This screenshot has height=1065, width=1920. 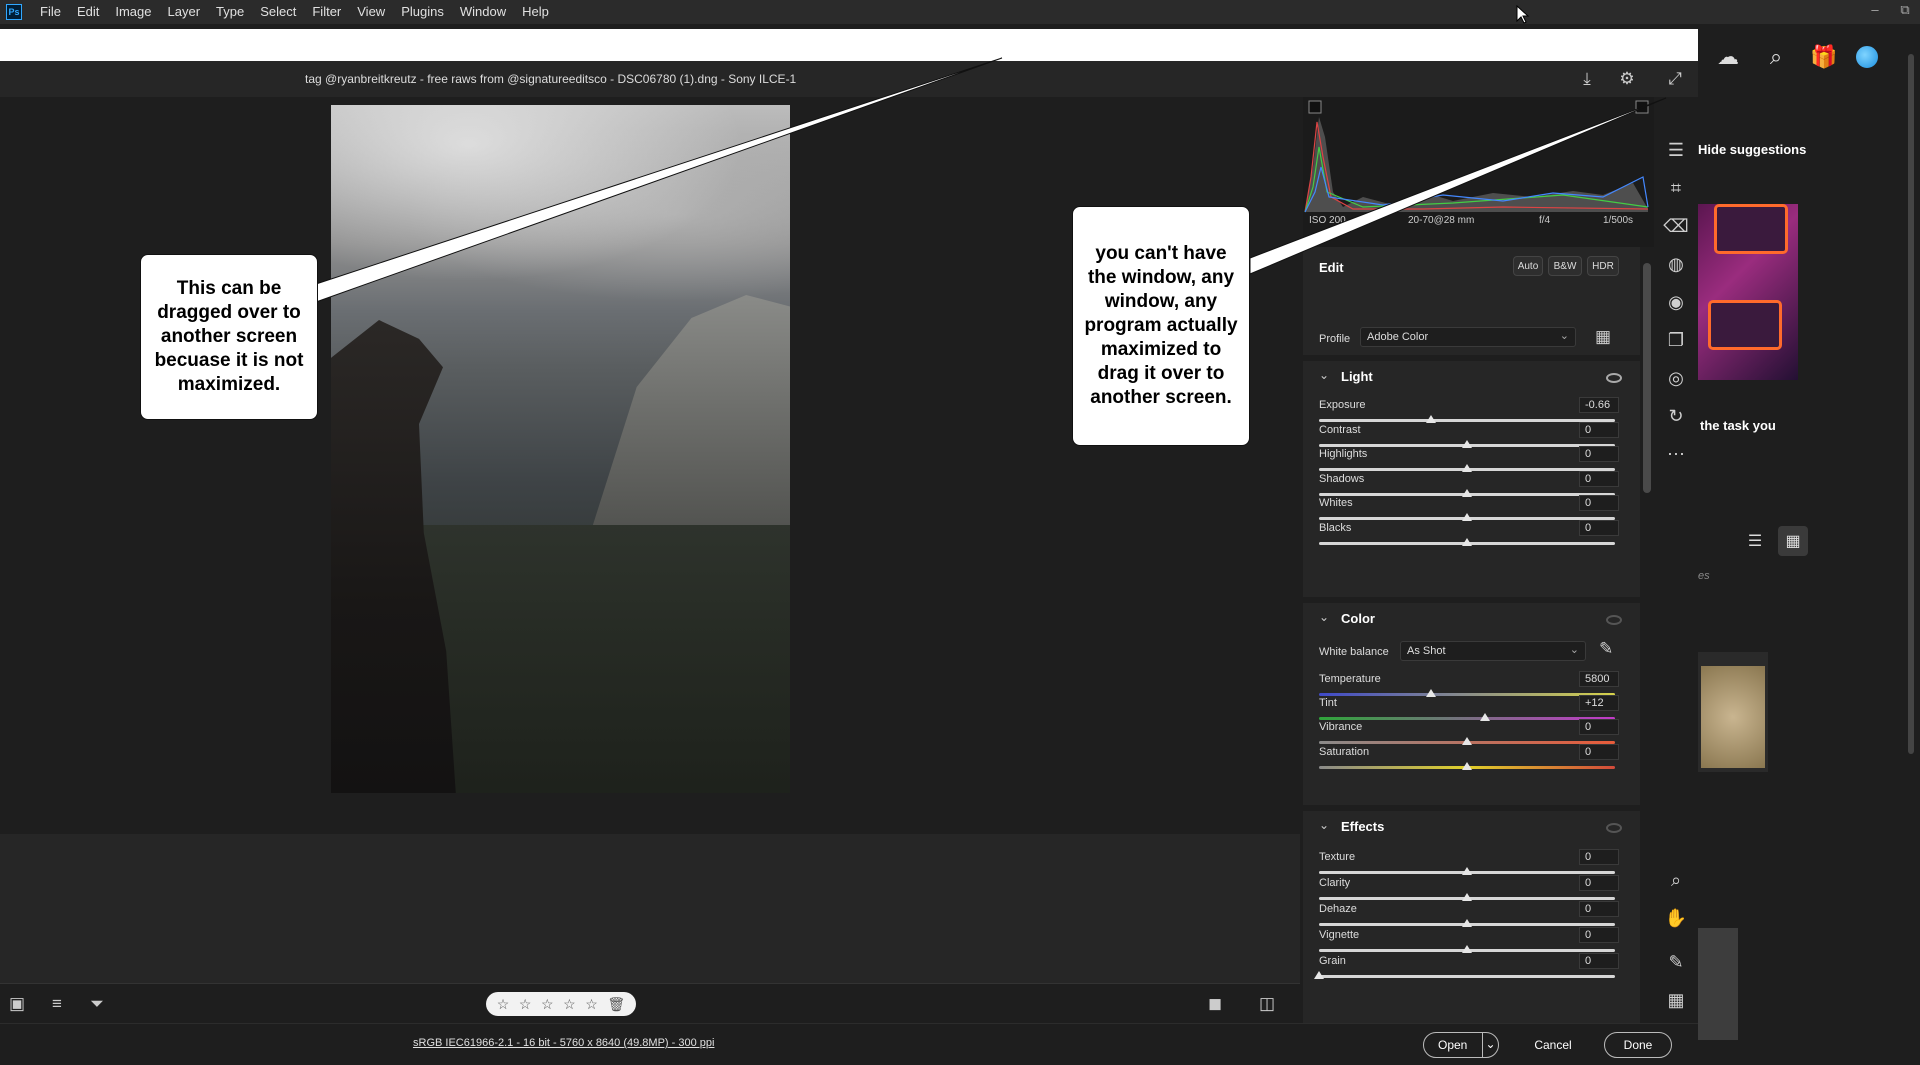 I want to click on left-callout-pointer, so click(x=659, y=180).